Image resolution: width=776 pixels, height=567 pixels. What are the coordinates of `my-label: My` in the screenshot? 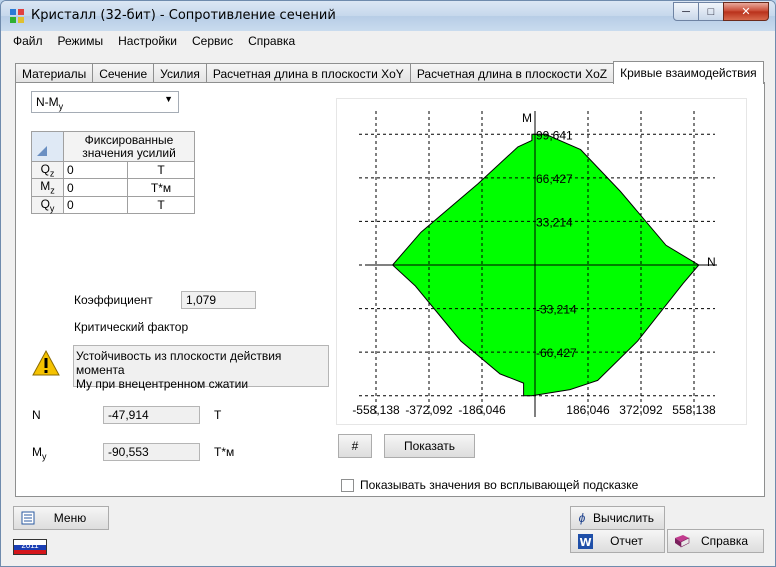 It's located at (39, 453).